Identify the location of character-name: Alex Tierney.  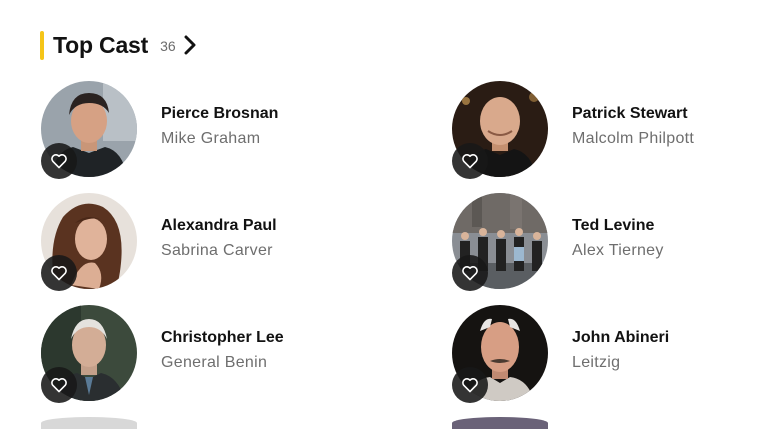
(618, 250).